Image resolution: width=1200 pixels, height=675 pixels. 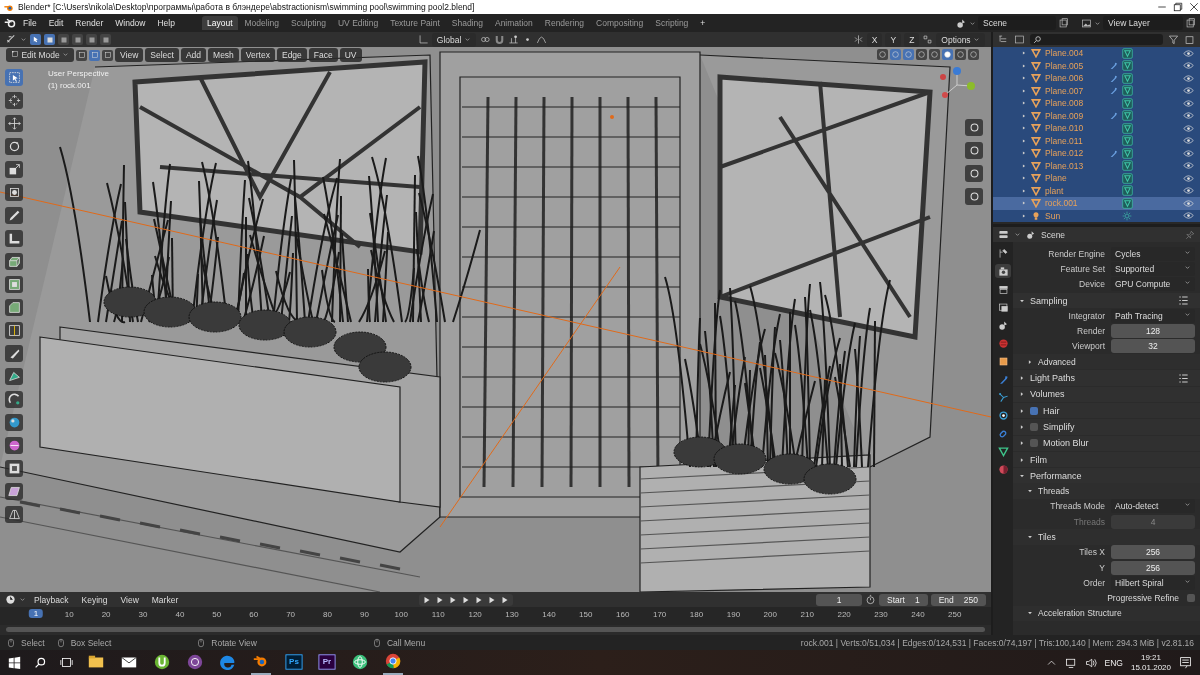 What do you see at coordinates (564, 23) in the screenshot?
I see `workspace-tab: Rendering` at bounding box center [564, 23].